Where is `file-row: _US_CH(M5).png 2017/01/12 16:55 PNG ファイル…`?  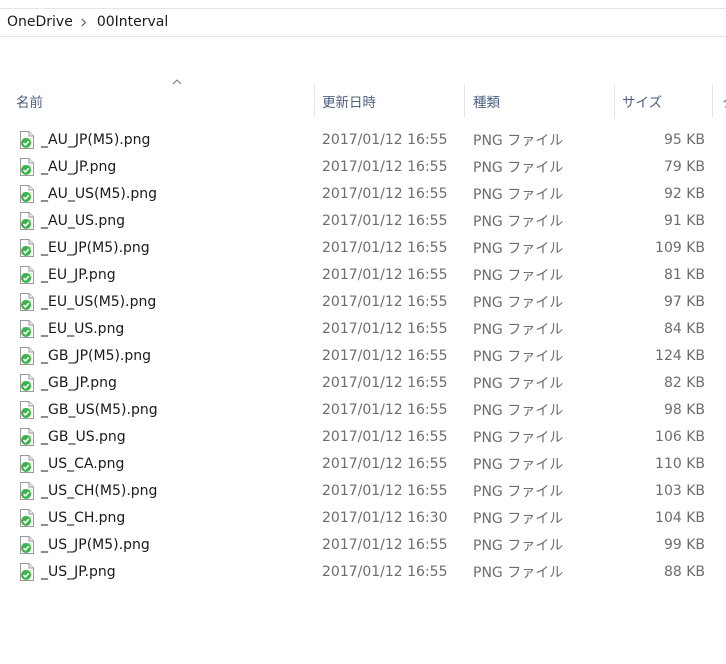
file-row: _US_CH(M5).png 2017/01/12 16:55 PNG ファイル… is located at coordinates (363, 490).